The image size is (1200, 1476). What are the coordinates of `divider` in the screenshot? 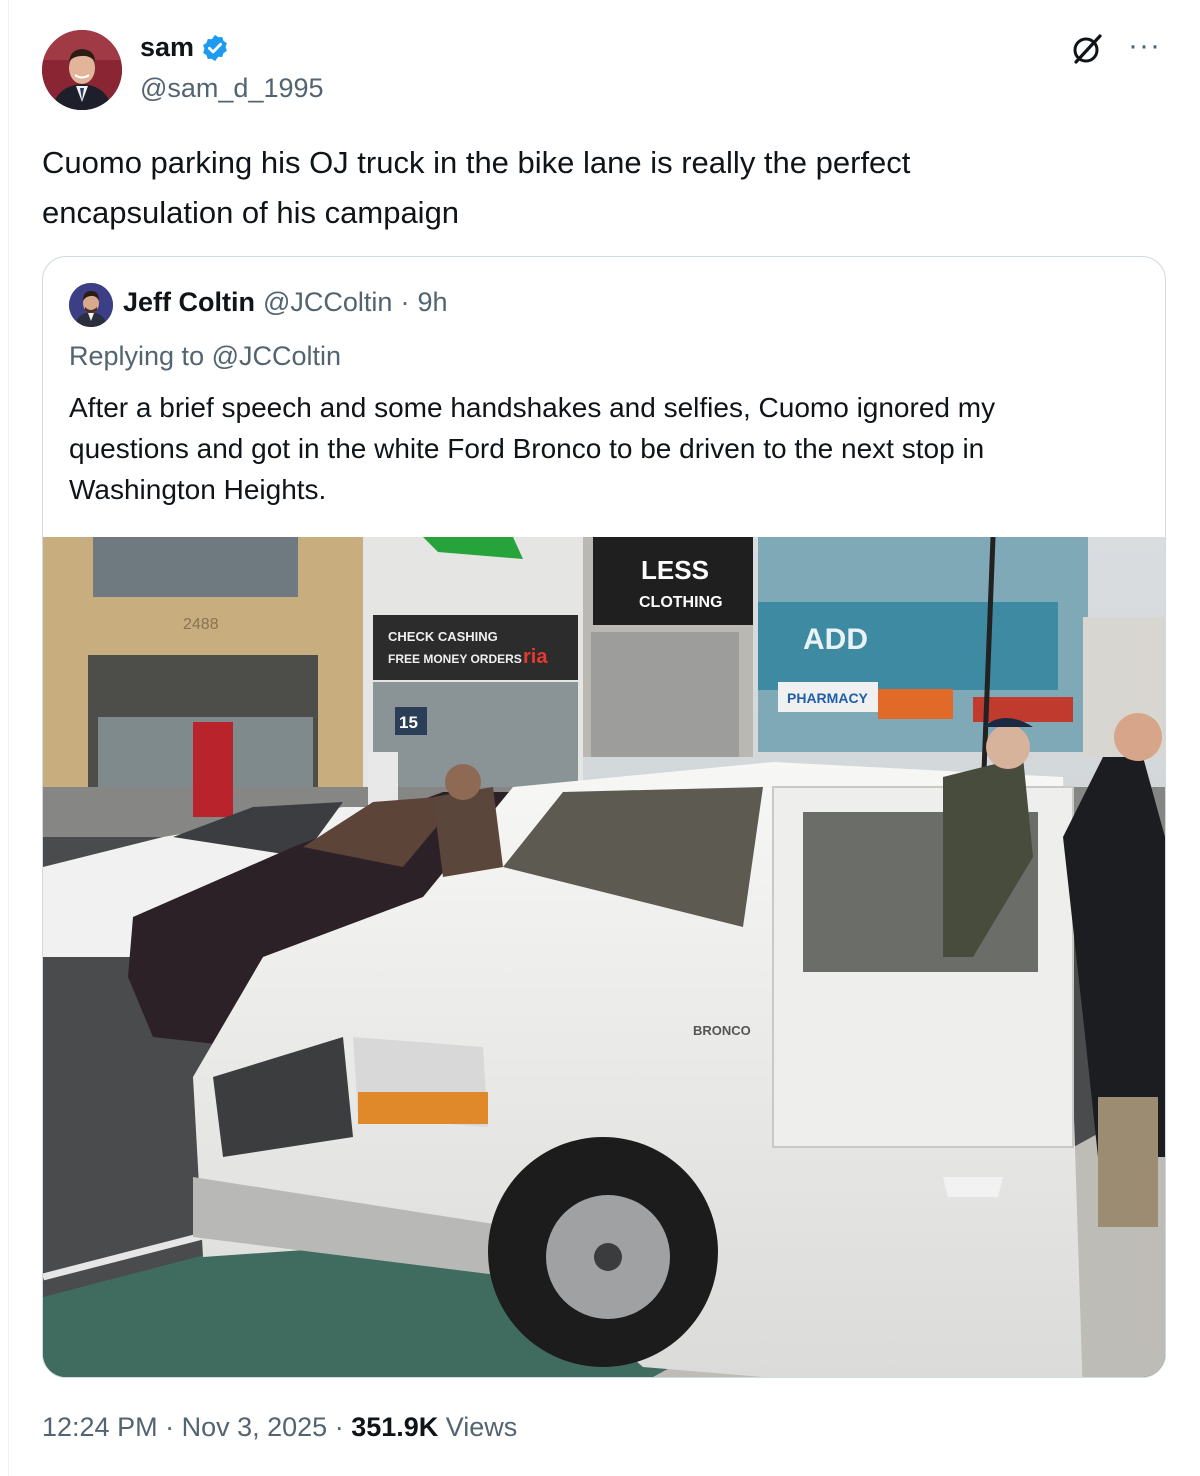 It's located at (8, 738).